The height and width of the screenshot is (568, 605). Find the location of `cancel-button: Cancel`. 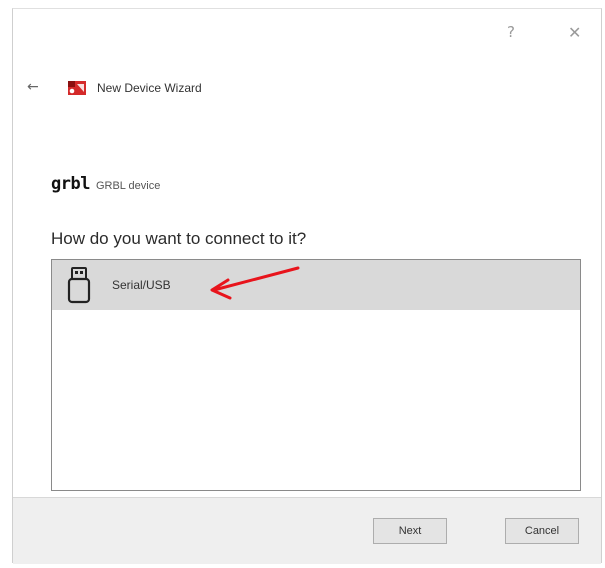

cancel-button: Cancel is located at coordinates (542, 531).